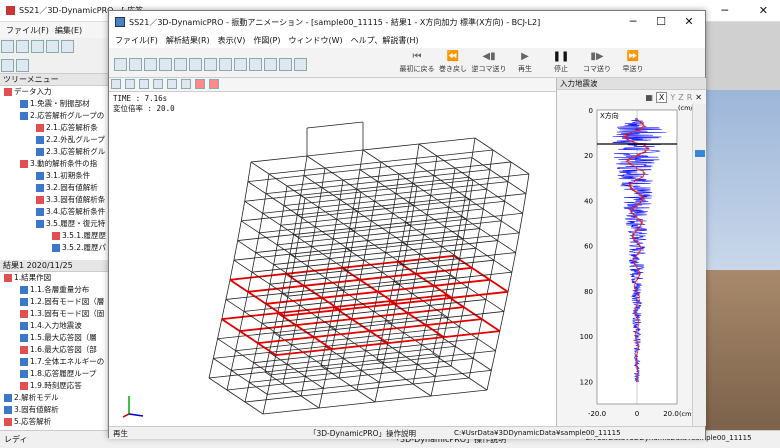  I want to click on minimize-button: ─, so click(633, 22).